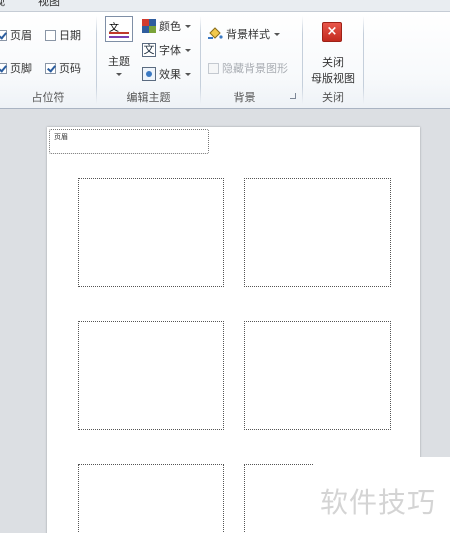 The height and width of the screenshot is (533, 450). I want to click on themes-icon: 文, so click(119, 29).